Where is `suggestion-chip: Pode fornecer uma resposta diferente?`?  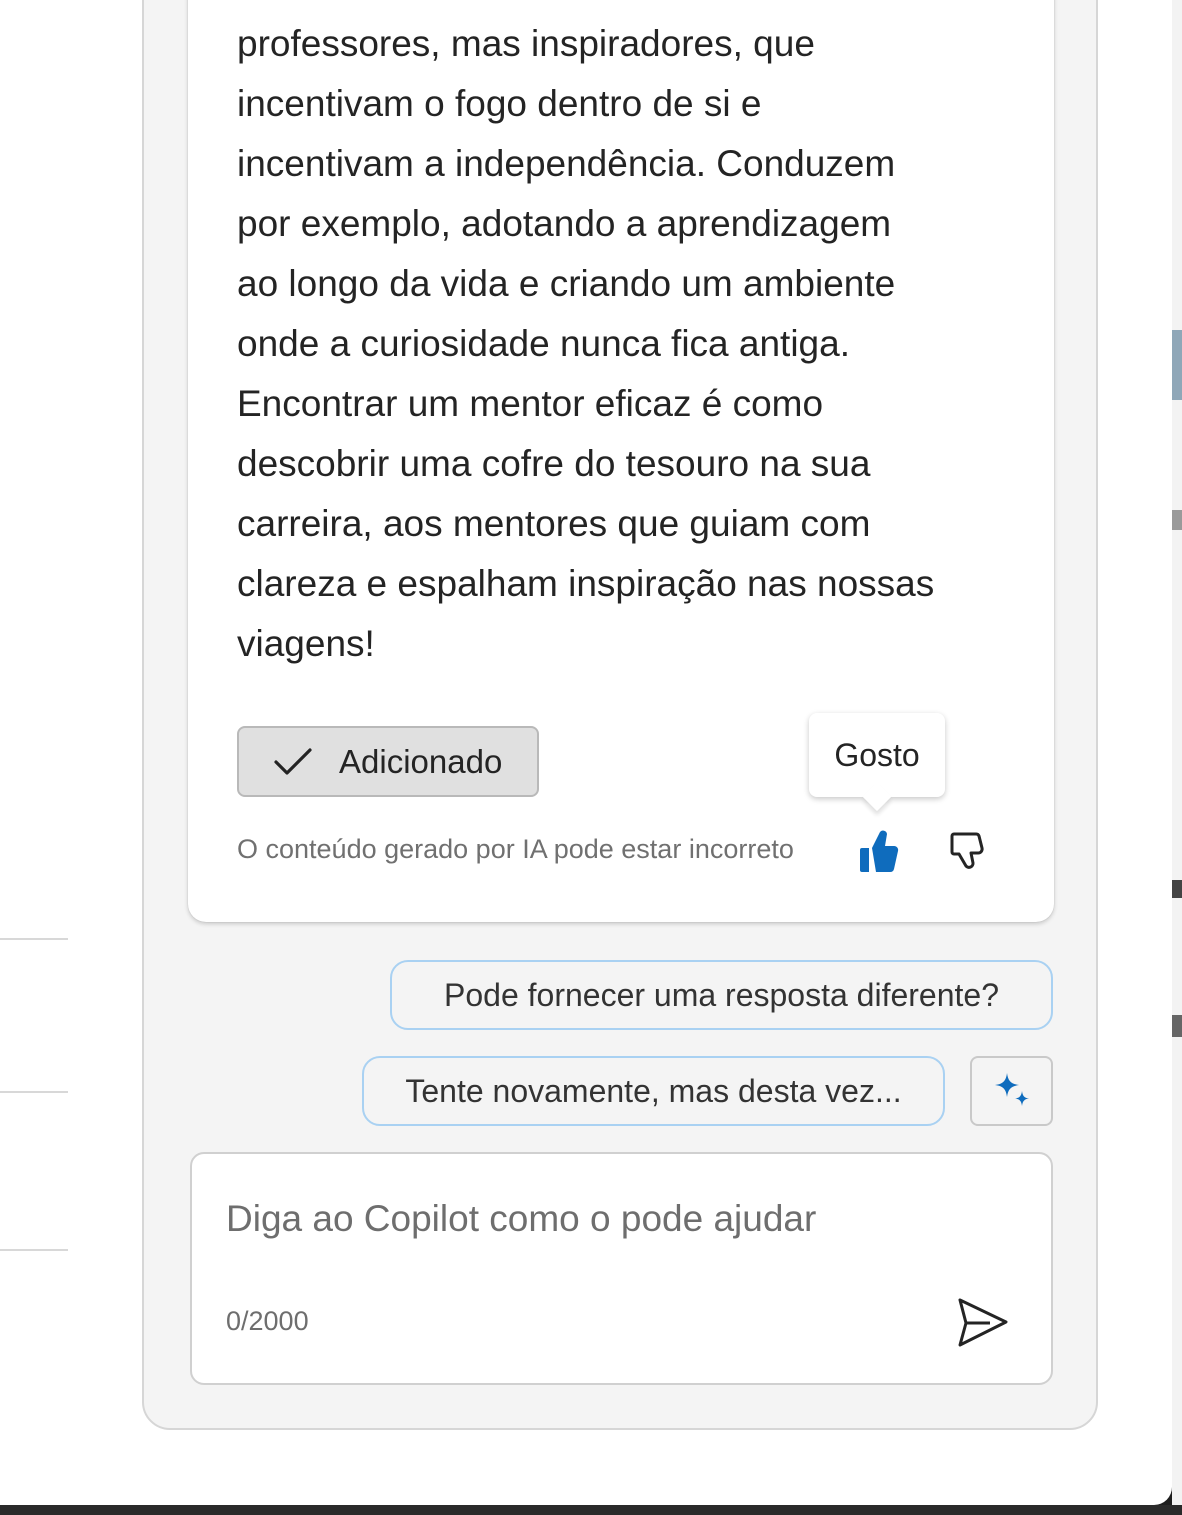
suggestion-chip: Pode fornecer uma resposta diferente? is located at coordinates (721, 995).